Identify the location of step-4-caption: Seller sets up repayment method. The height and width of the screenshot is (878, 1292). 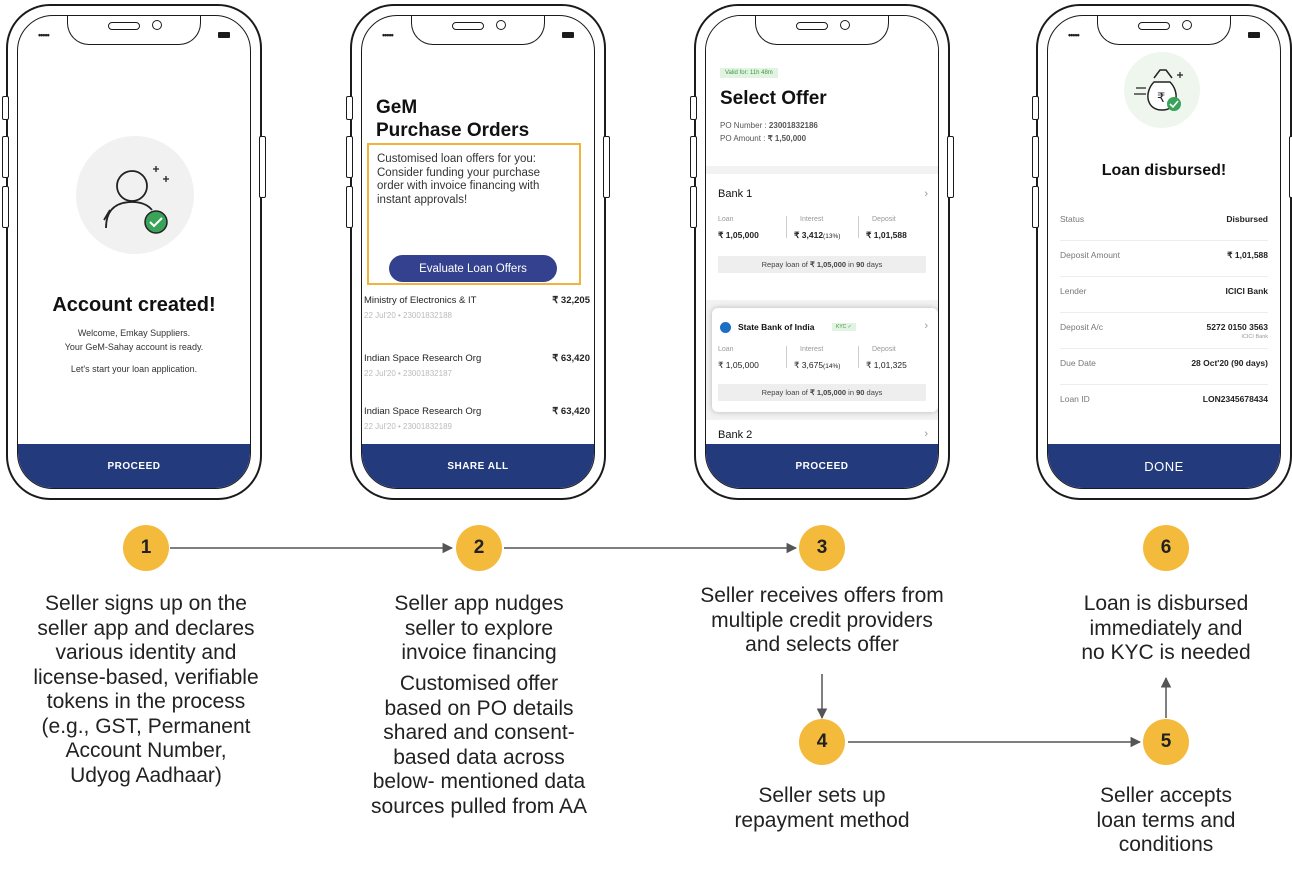
(822, 808).